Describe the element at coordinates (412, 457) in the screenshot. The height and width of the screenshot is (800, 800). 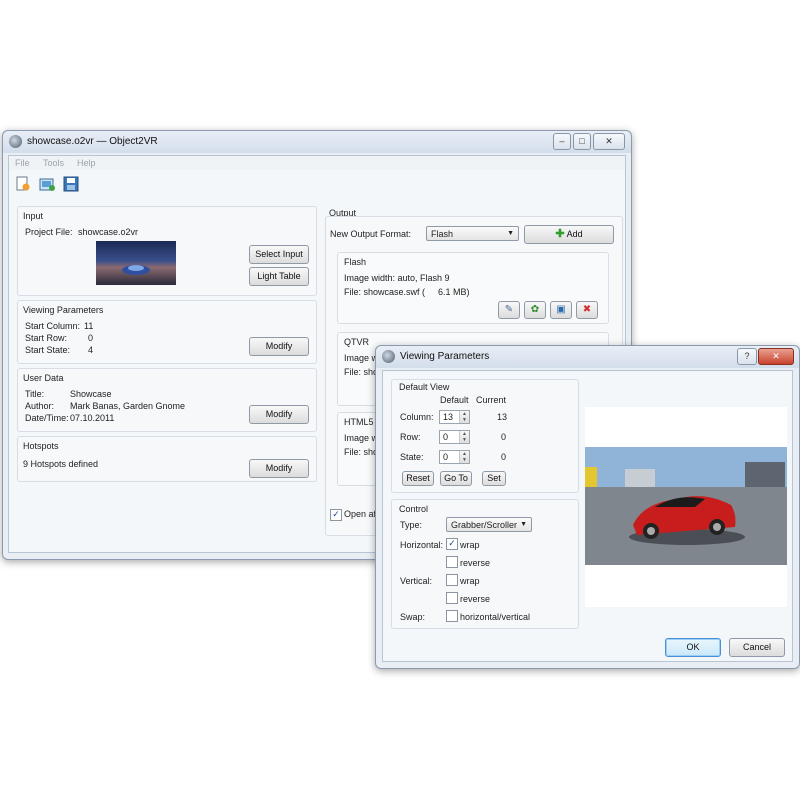
I see `state-label: State:` at that location.